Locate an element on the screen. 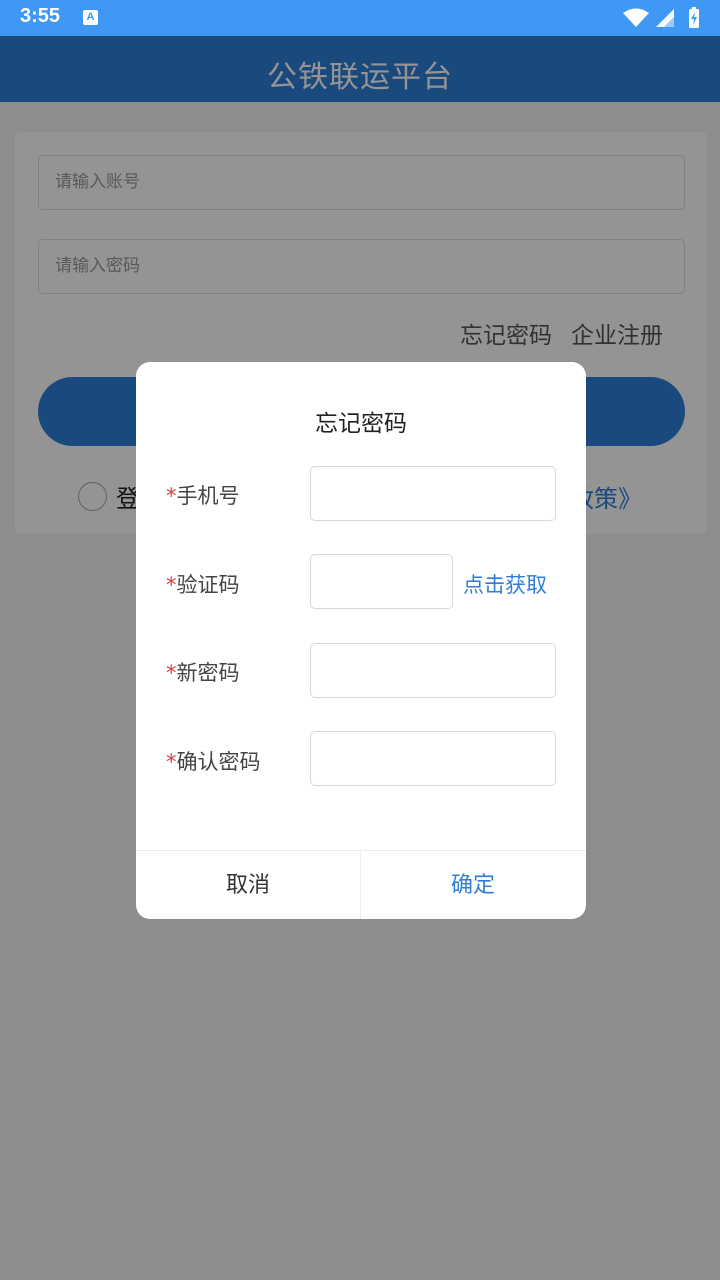 The image size is (720, 1280). code-input is located at coordinates (381, 581).